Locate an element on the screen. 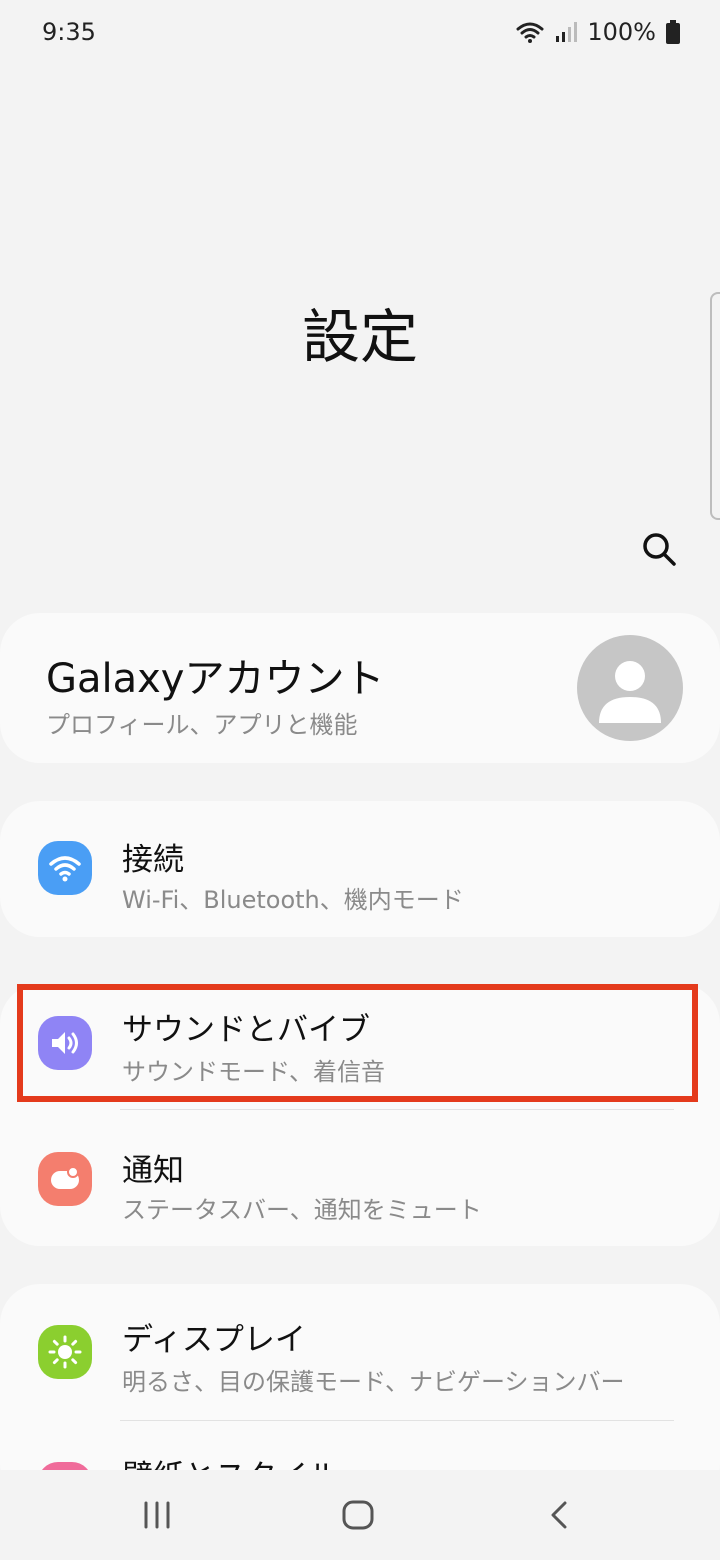 The image size is (720, 1560). wifi-status-icon is located at coordinates (530, 32).